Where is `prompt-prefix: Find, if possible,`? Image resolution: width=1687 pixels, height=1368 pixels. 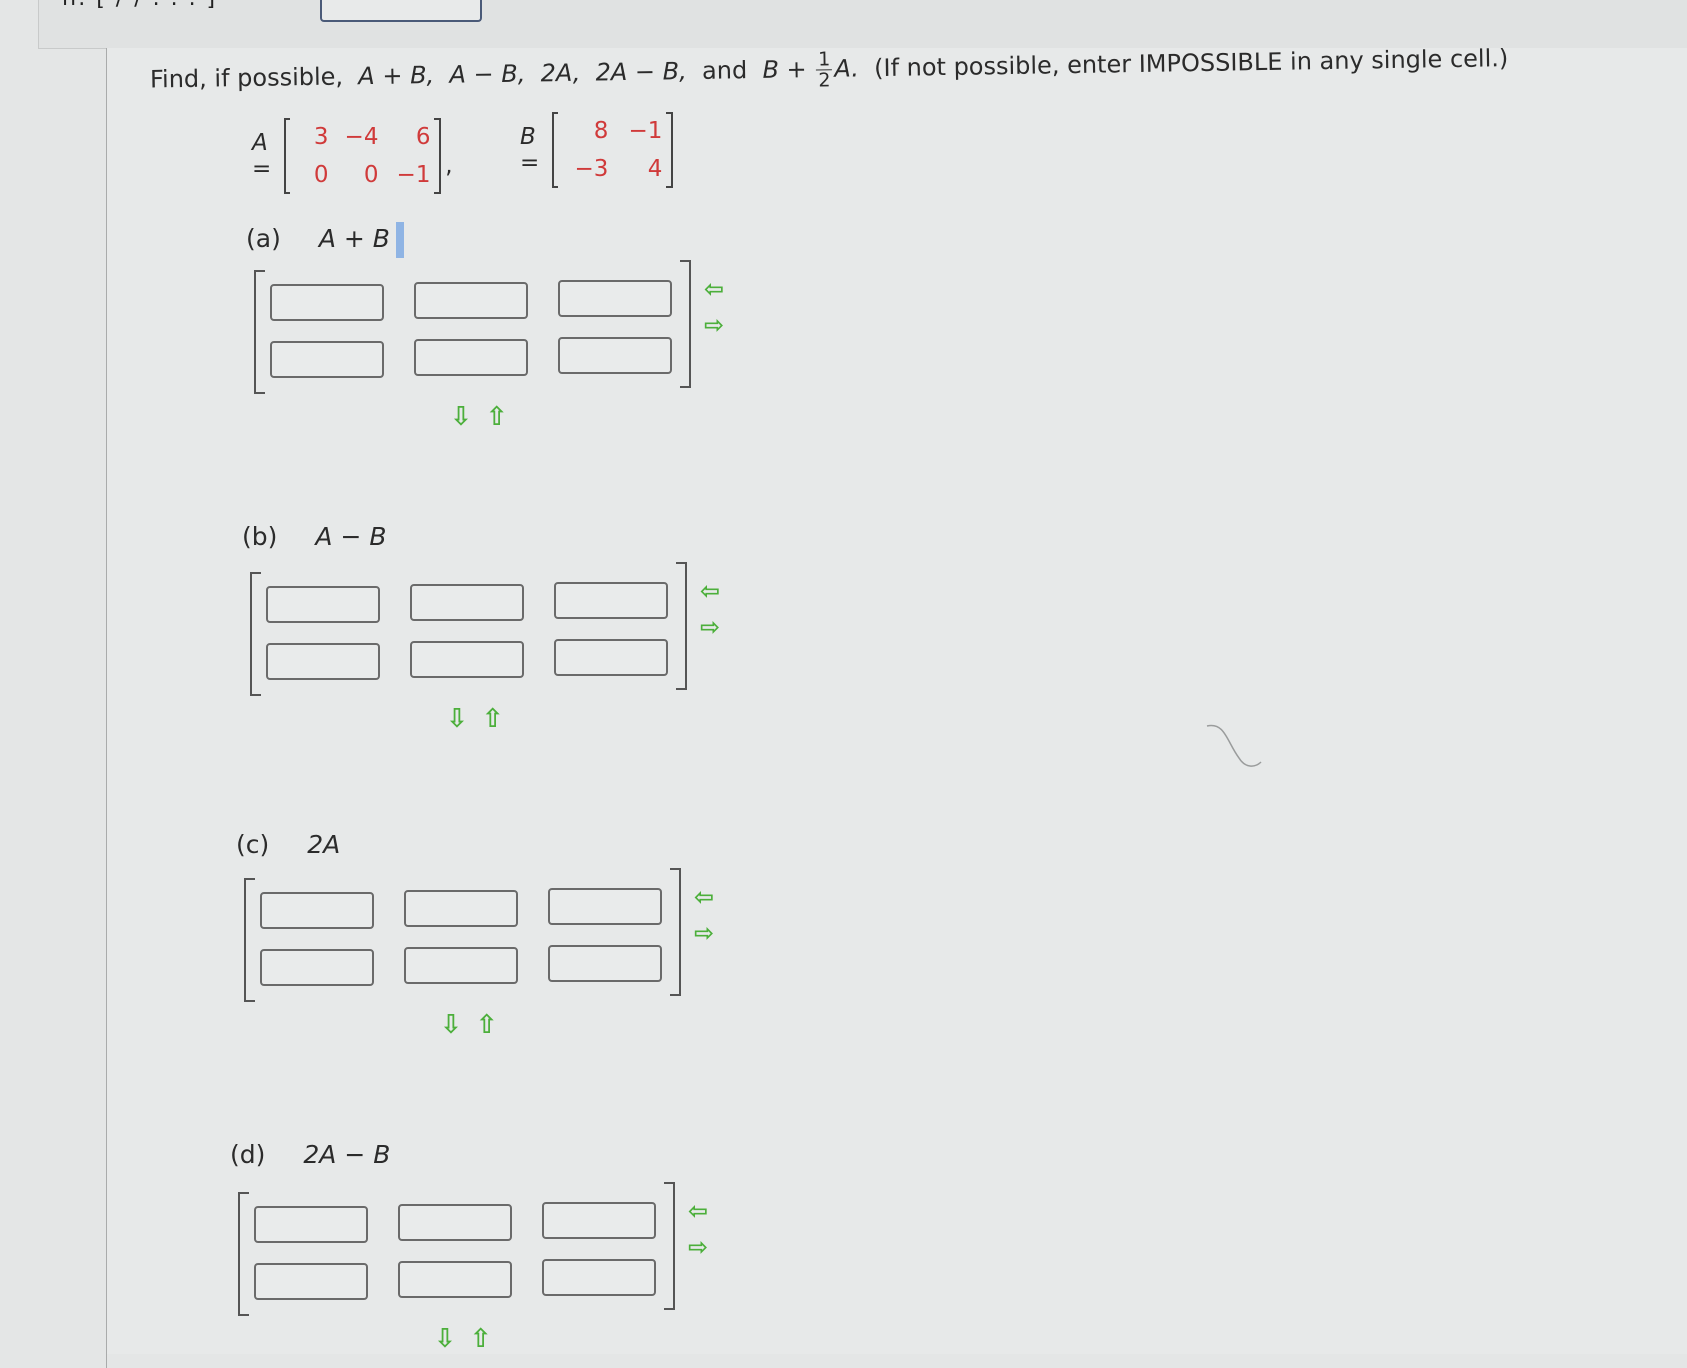 prompt-prefix: Find, if possible, is located at coordinates (246, 78).